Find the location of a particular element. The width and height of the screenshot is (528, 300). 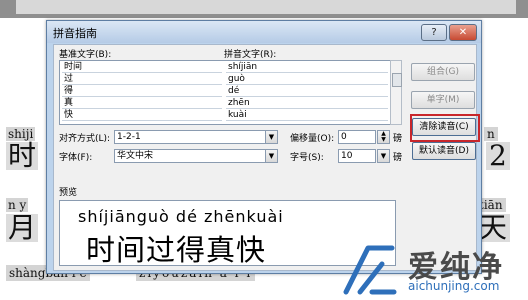

font-label: 字体(F): is located at coordinates (76, 158).